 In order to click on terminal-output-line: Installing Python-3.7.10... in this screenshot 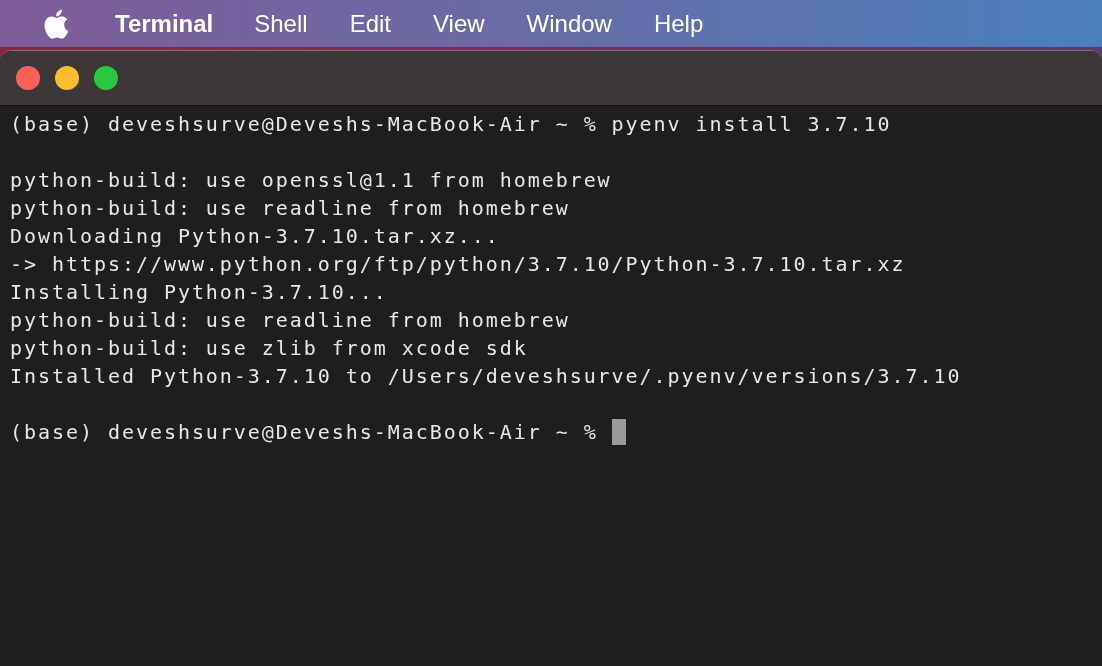, I will do `click(199, 292)`.